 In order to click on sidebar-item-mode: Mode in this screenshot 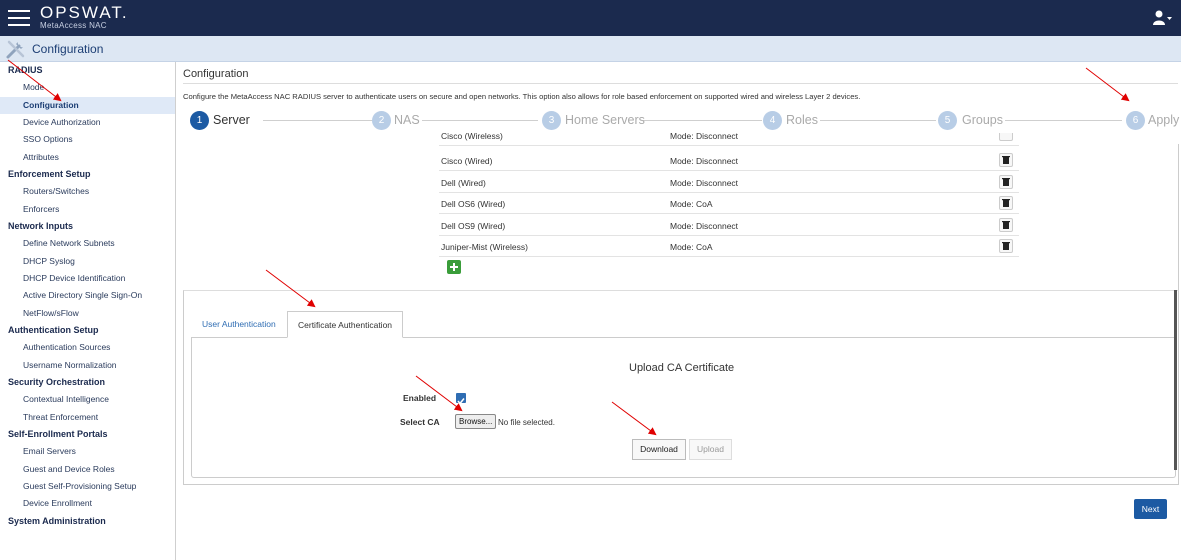, I will do `click(87, 87)`.